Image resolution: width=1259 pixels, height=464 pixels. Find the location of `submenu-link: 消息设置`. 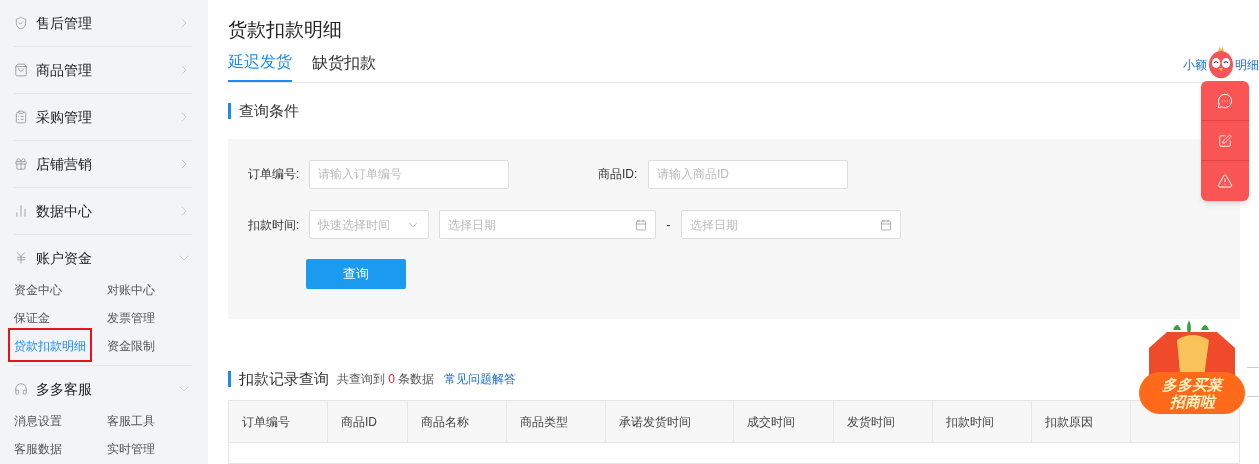

submenu-link: 消息设置 is located at coordinates (38, 421).